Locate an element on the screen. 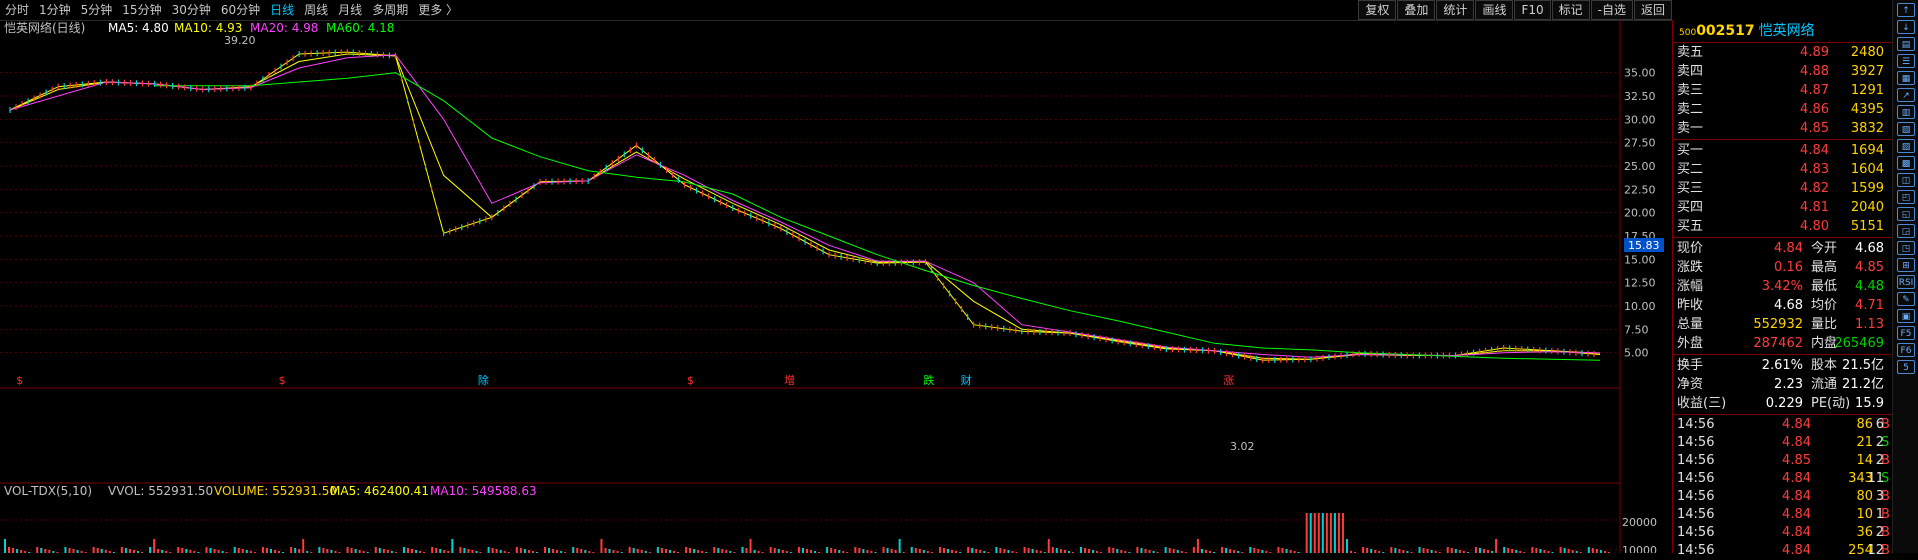 This screenshot has height=560, width=1918. period-tab-5: 60分钟 is located at coordinates (240, 10).